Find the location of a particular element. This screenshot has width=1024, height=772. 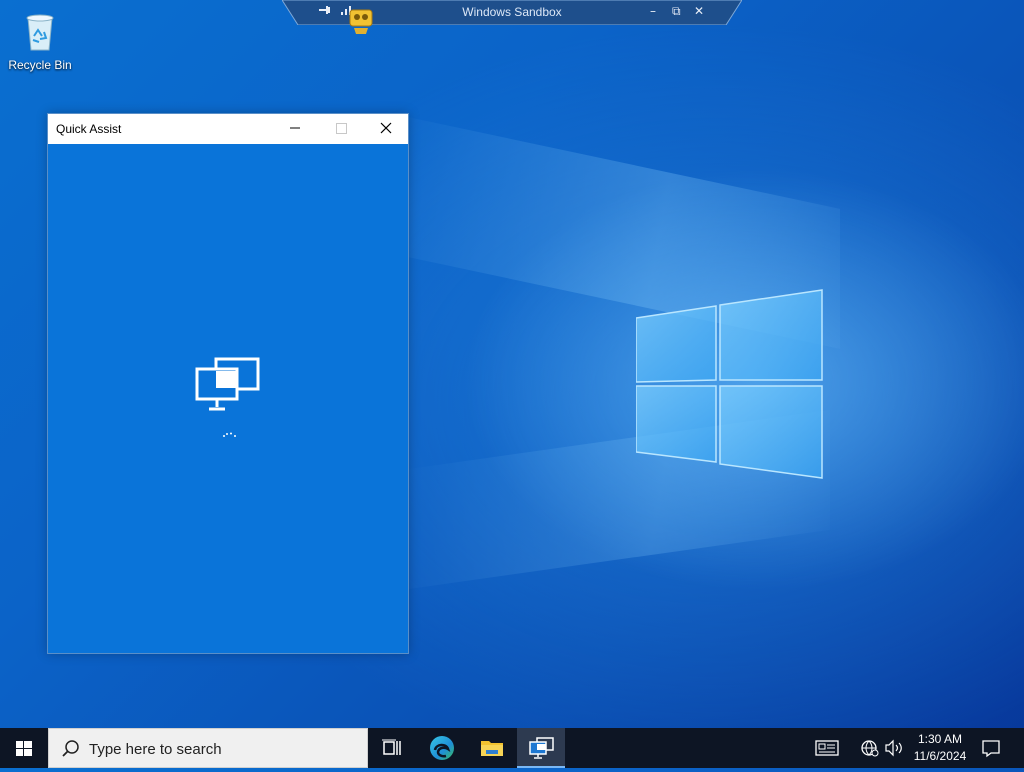

desktop-icon-recycle-bin: Recycle Bin is located at coordinates (40, 40).